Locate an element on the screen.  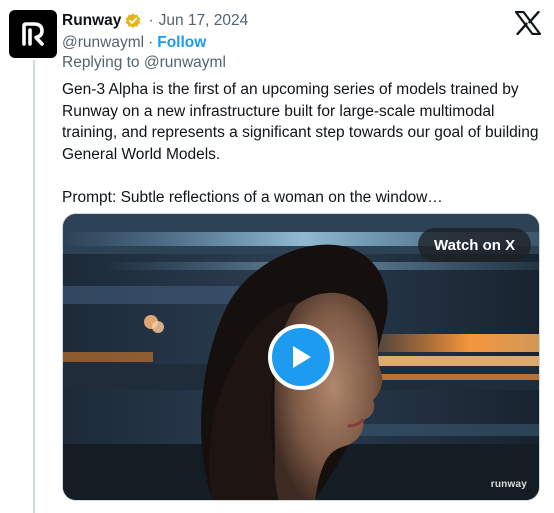
runway-logo-icon is located at coordinates (33, 34).